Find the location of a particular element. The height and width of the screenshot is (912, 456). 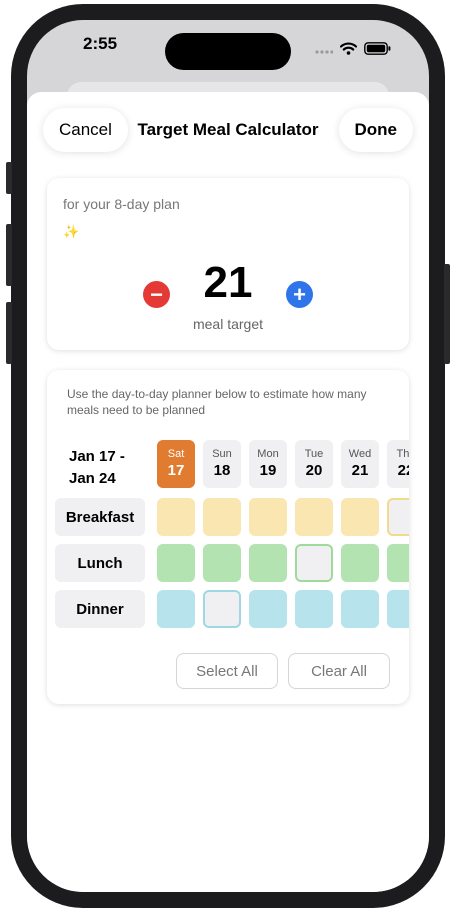

done-button: Done is located at coordinates (375, 130).